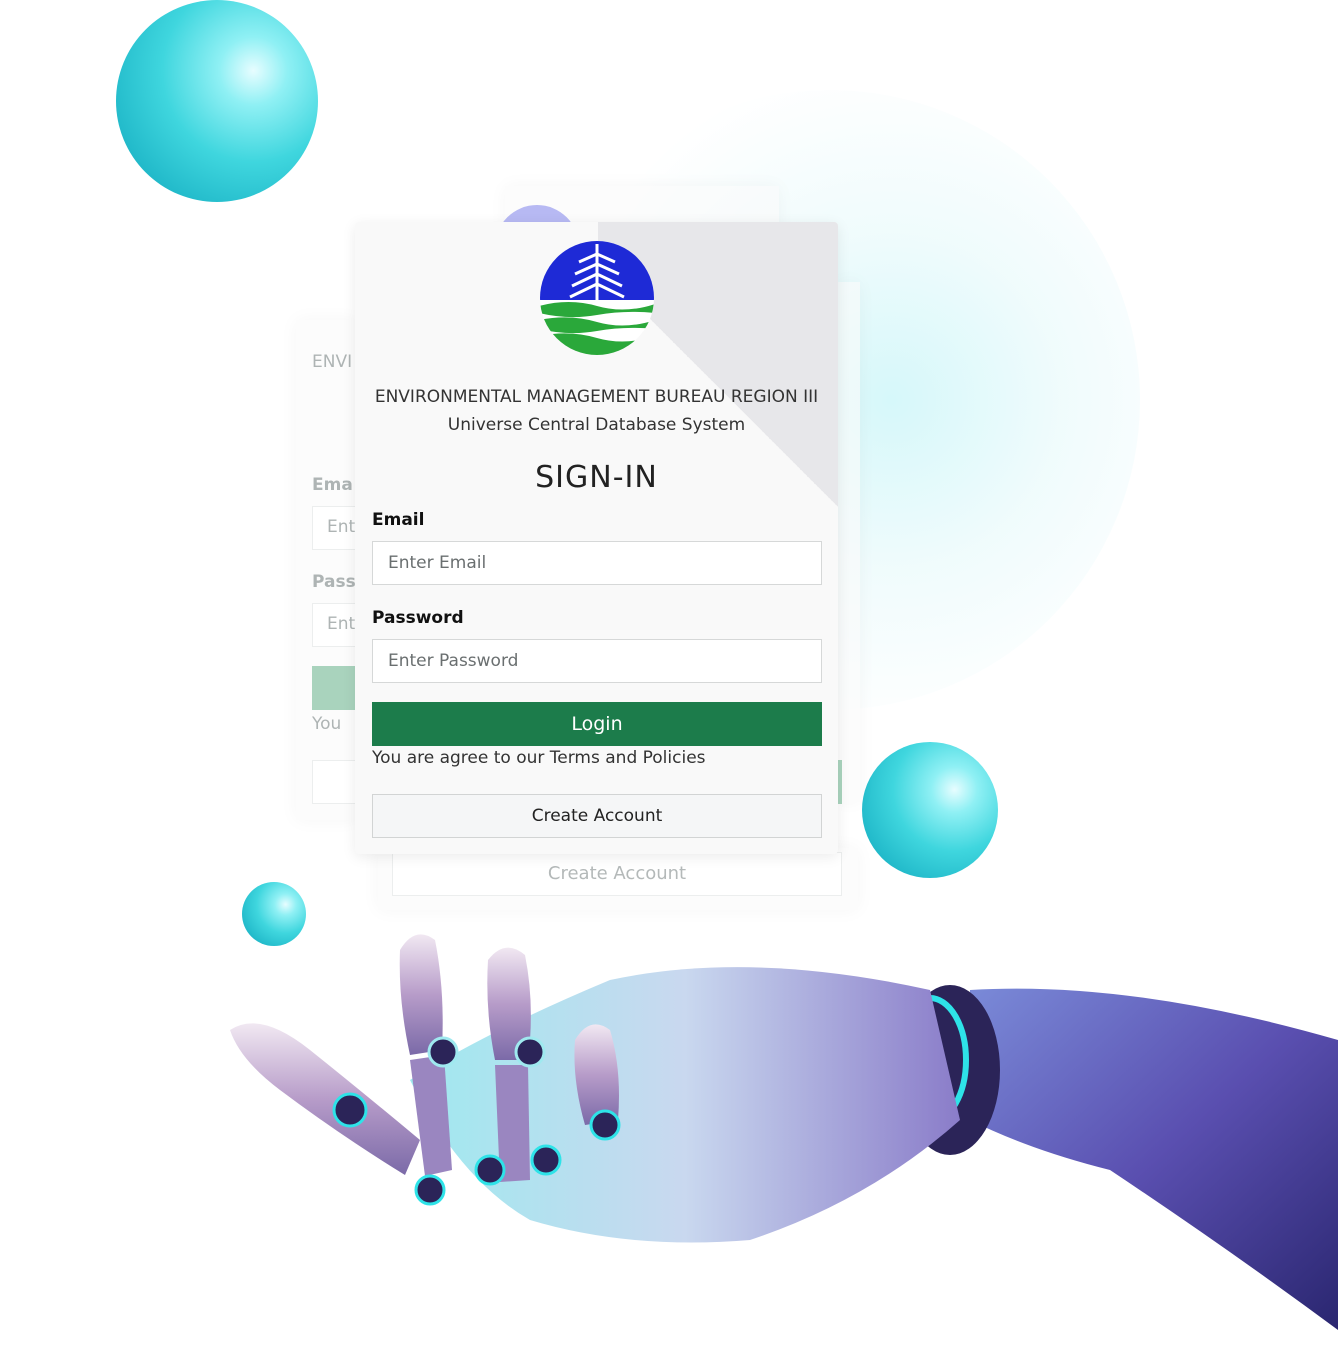 This screenshot has width=1338, height=1348. I want to click on decorative-sphere-medium, so click(930, 810).